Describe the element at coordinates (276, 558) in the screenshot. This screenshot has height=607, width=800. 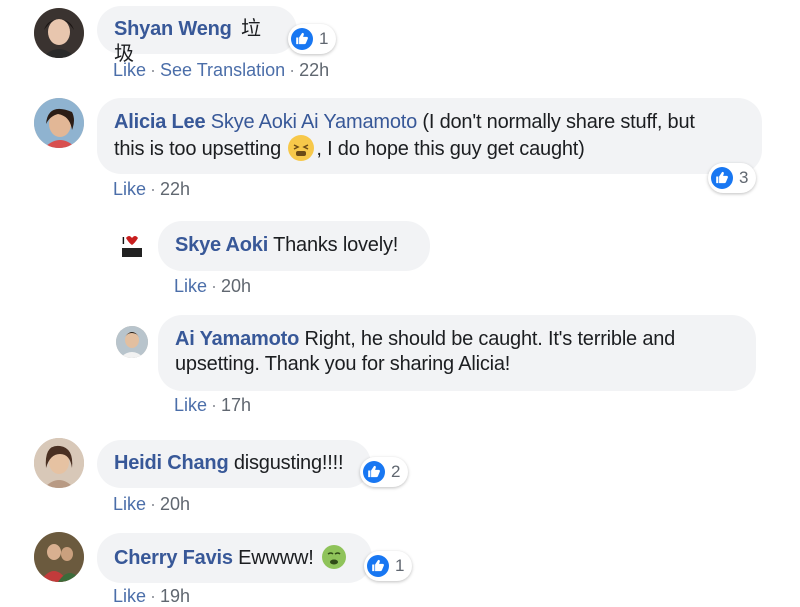
I see `comment-text: Ewwww!` at that location.